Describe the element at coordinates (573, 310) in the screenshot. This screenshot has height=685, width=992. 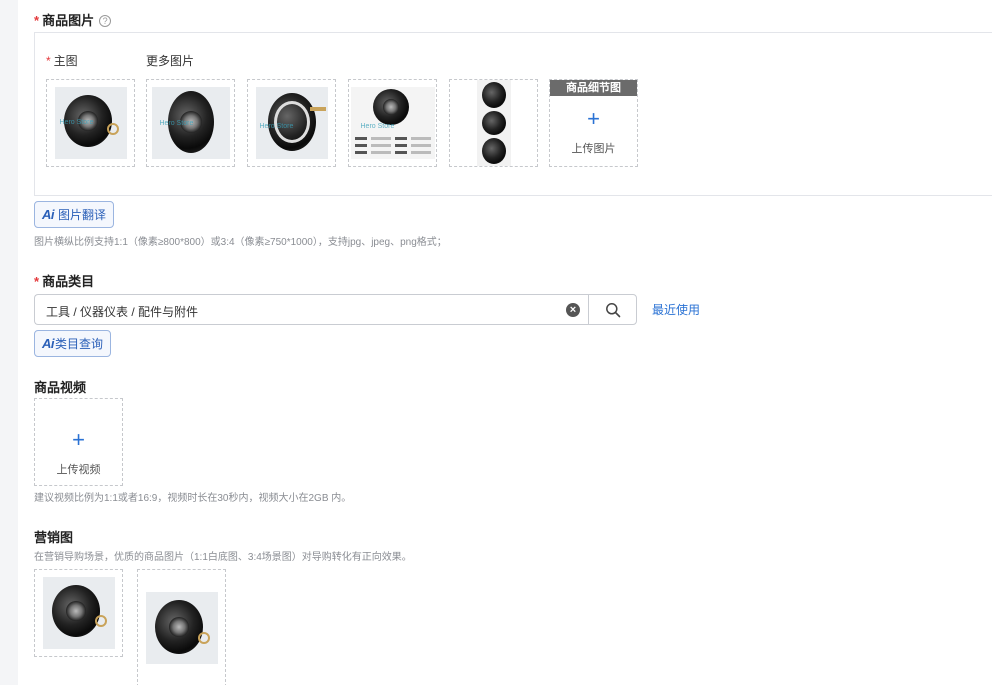
I see `clear-icon: ×` at that location.